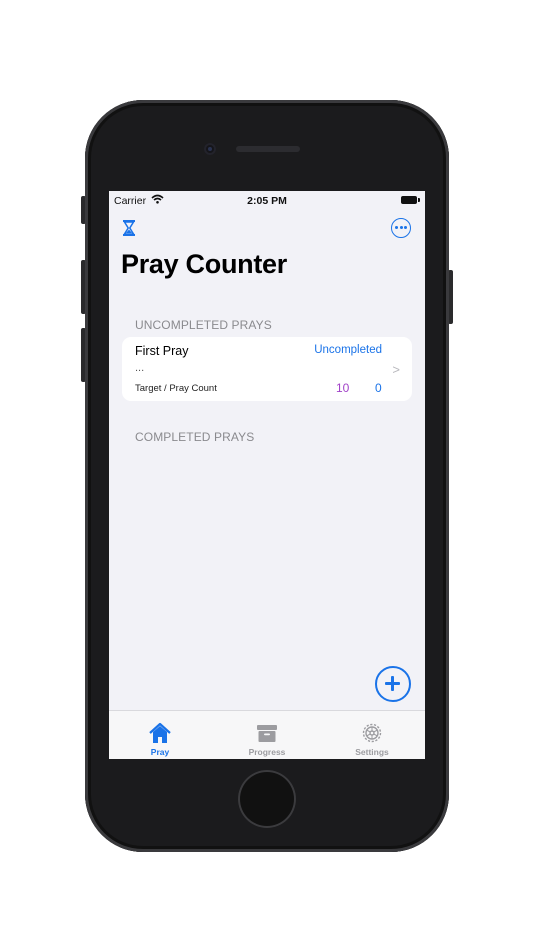 The image size is (534, 950). What do you see at coordinates (160, 752) in the screenshot?
I see `tab-pray-label: Pray` at bounding box center [160, 752].